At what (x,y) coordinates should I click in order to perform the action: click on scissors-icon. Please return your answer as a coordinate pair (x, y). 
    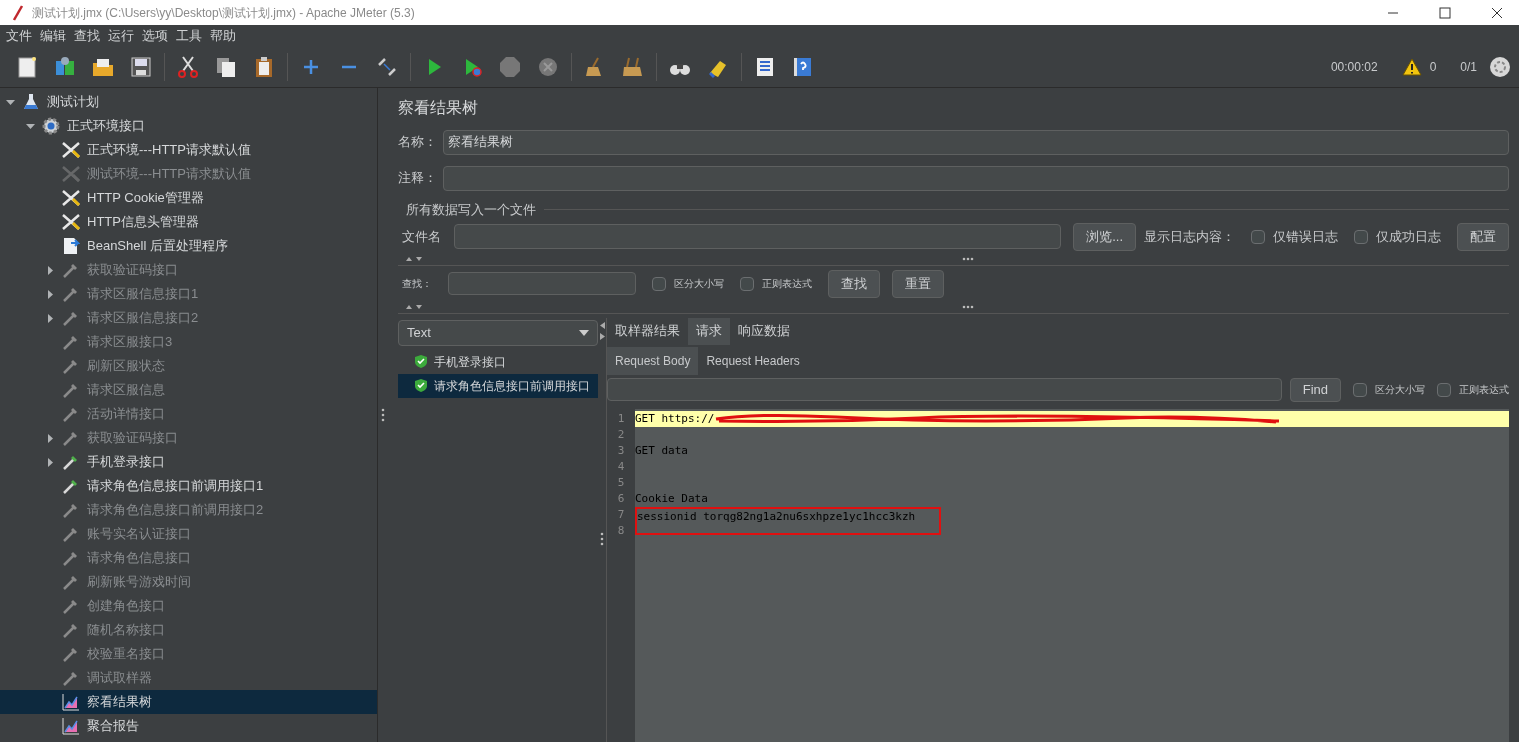
    Looking at the image, I should click on (188, 67).